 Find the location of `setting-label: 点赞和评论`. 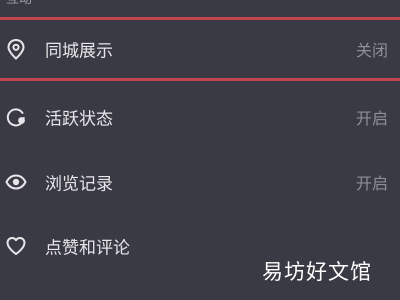

setting-label: 点赞和评论 is located at coordinates (87, 248).